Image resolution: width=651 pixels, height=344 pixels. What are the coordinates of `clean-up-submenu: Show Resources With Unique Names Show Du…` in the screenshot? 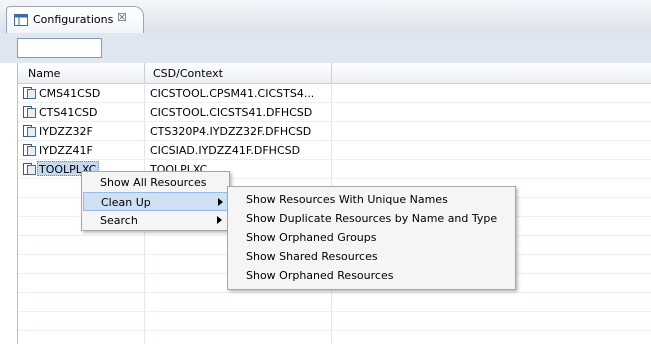 It's located at (371, 238).